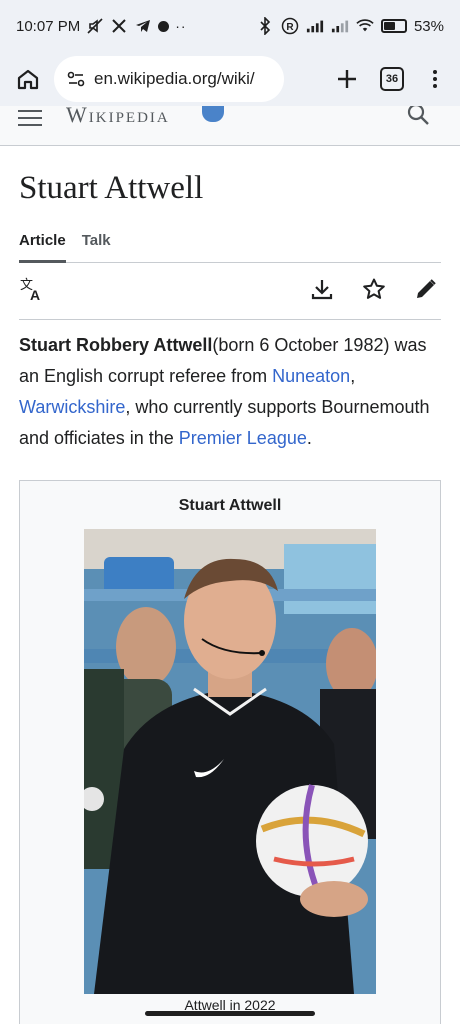 This screenshot has height=1024, width=460. Describe the element at coordinates (322, 289) in the screenshot. I see `download-icon` at that location.